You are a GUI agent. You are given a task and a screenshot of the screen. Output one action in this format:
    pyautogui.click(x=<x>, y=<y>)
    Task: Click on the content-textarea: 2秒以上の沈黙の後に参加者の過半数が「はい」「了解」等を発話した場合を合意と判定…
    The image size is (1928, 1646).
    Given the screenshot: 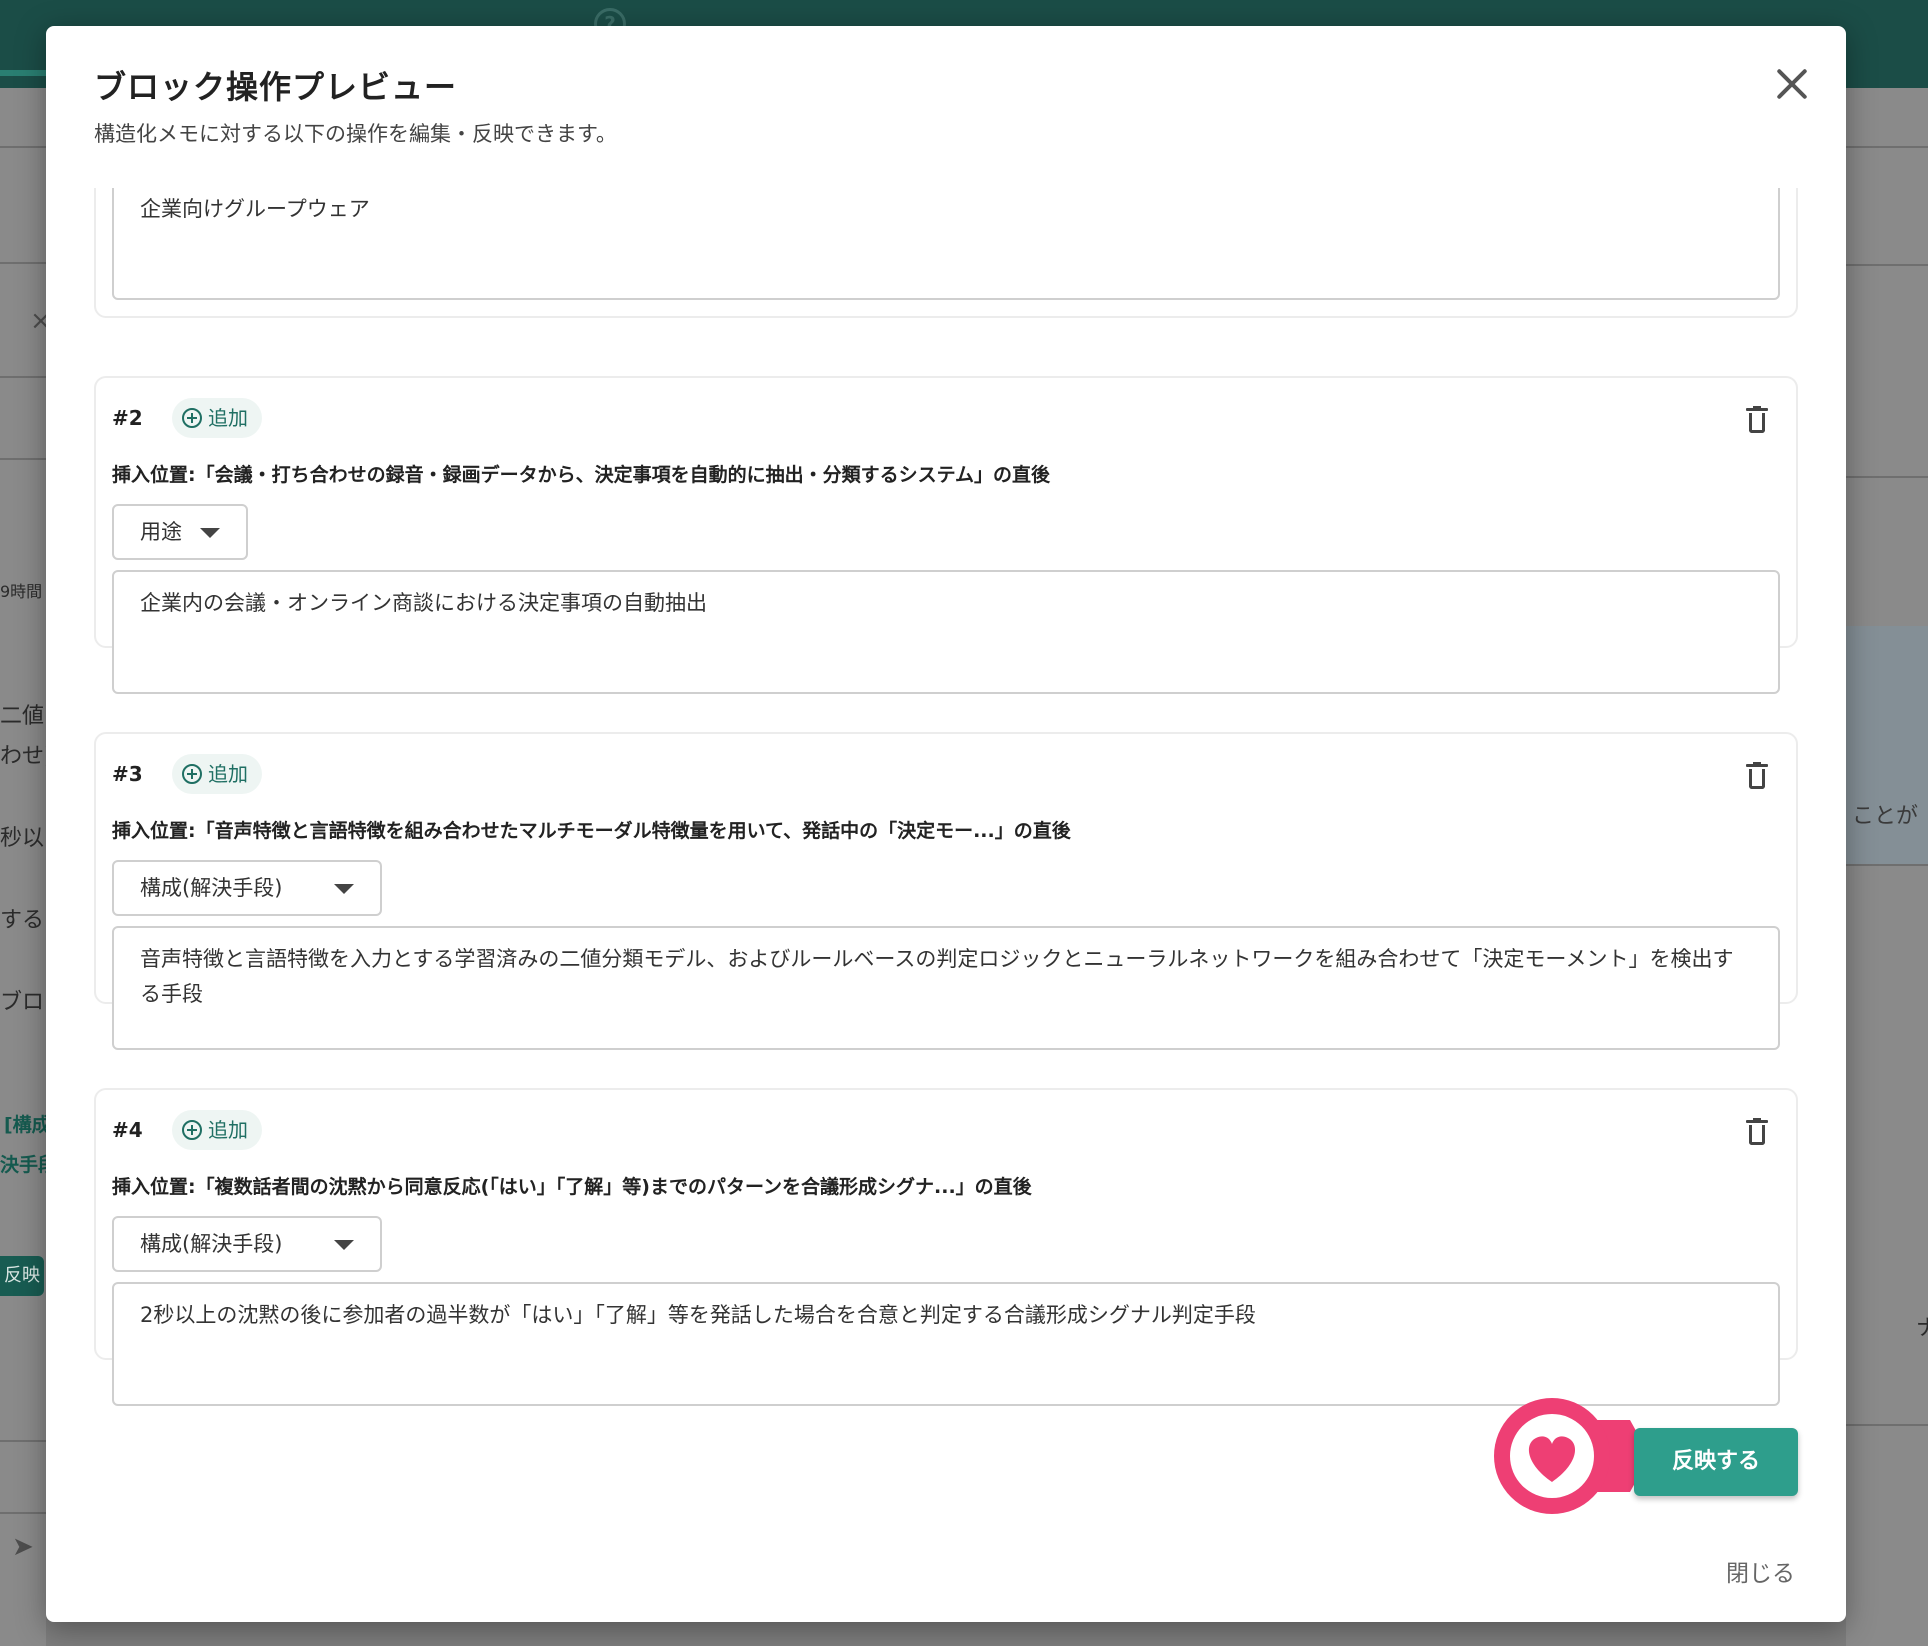 What is the action you would take?
    pyautogui.click(x=946, y=1344)
    